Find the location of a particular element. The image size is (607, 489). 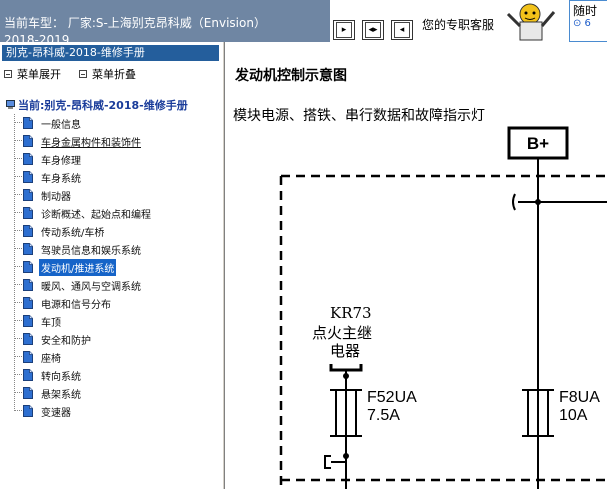

connector-bracket is located at coordinates (327, 462).